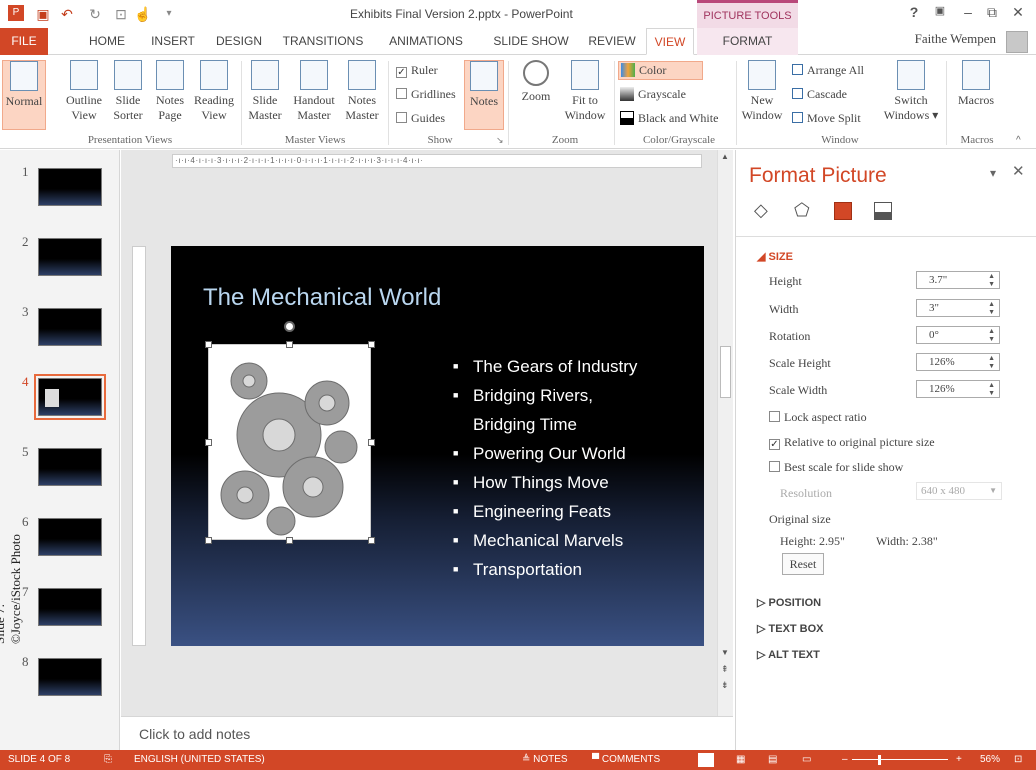 Image resolution: width=1036 pixels, height=770 pixels. Describe the element at coordinates (612, 41) in the screenshot. I see `tab-review: REVIEW` at that location.